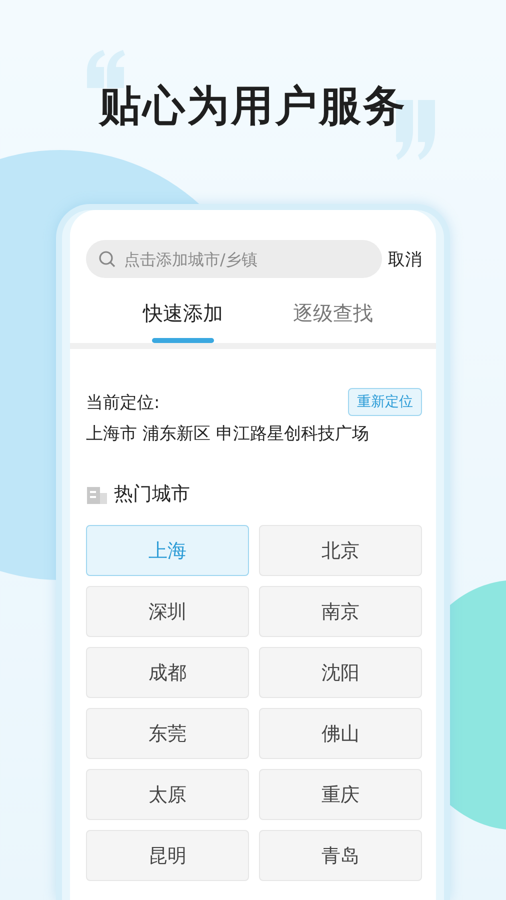 This screenshot has height=900, width=506. Describe the element at coordinates (107, 259) in the screenshot. I see `search-icon` at that location.